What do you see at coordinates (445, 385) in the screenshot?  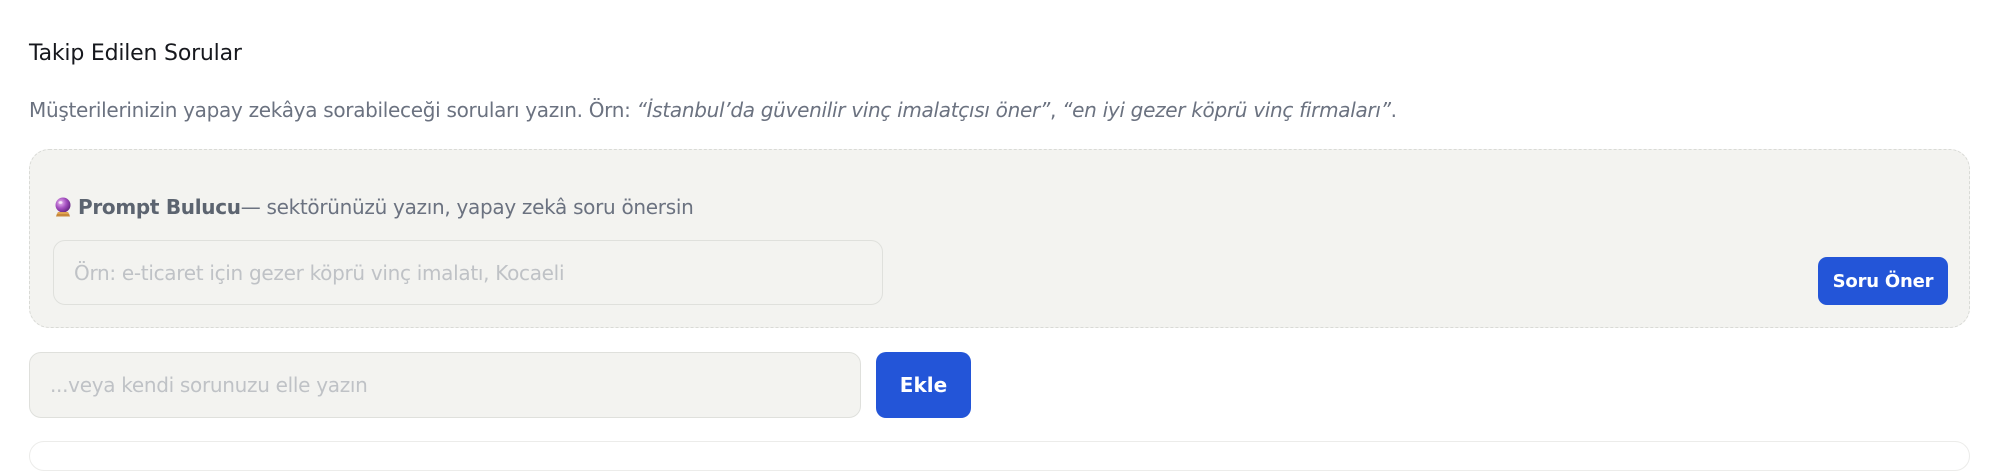 I see `manual-question-input` at bounding box center [445, 385].